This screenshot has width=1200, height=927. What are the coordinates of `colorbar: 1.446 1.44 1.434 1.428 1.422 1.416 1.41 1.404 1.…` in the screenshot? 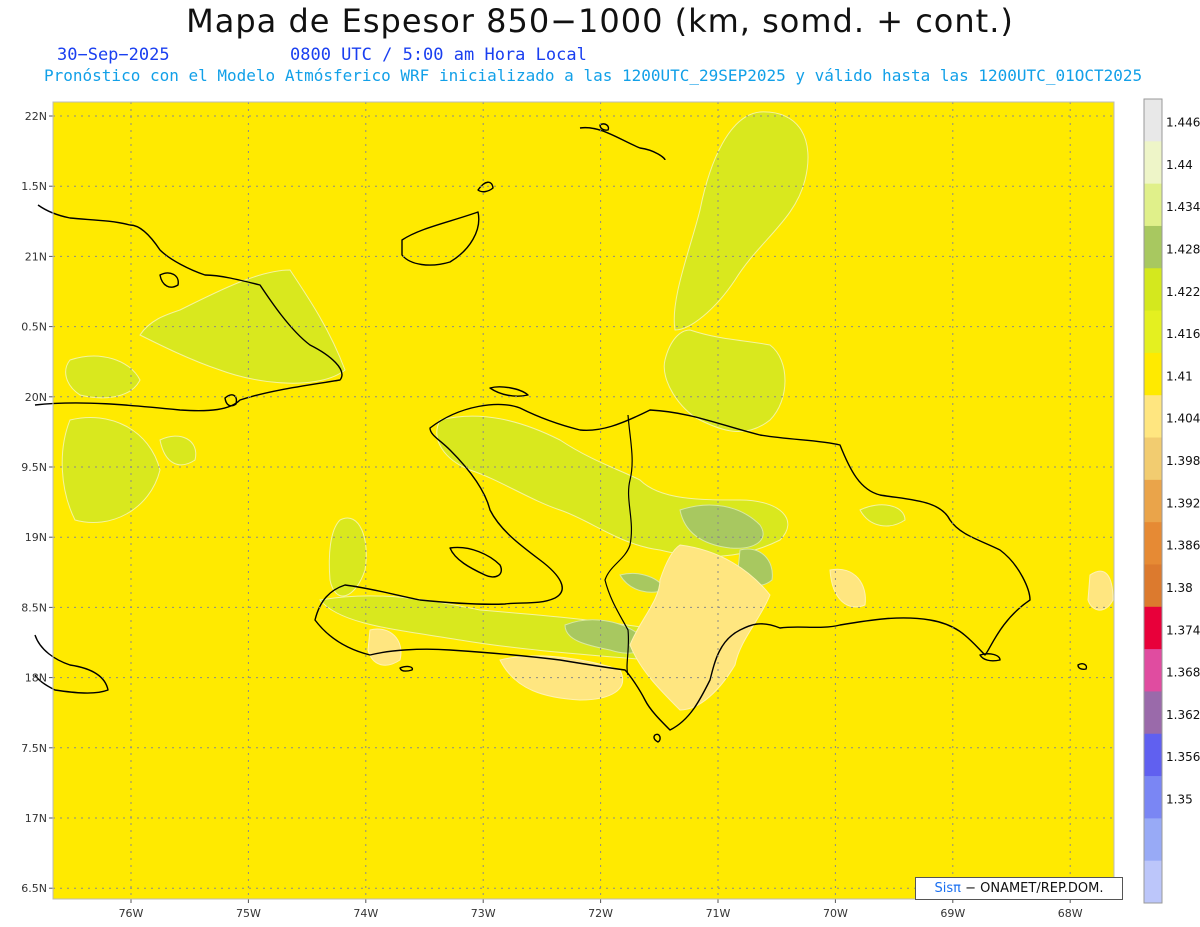 It's located at (1171, 501).